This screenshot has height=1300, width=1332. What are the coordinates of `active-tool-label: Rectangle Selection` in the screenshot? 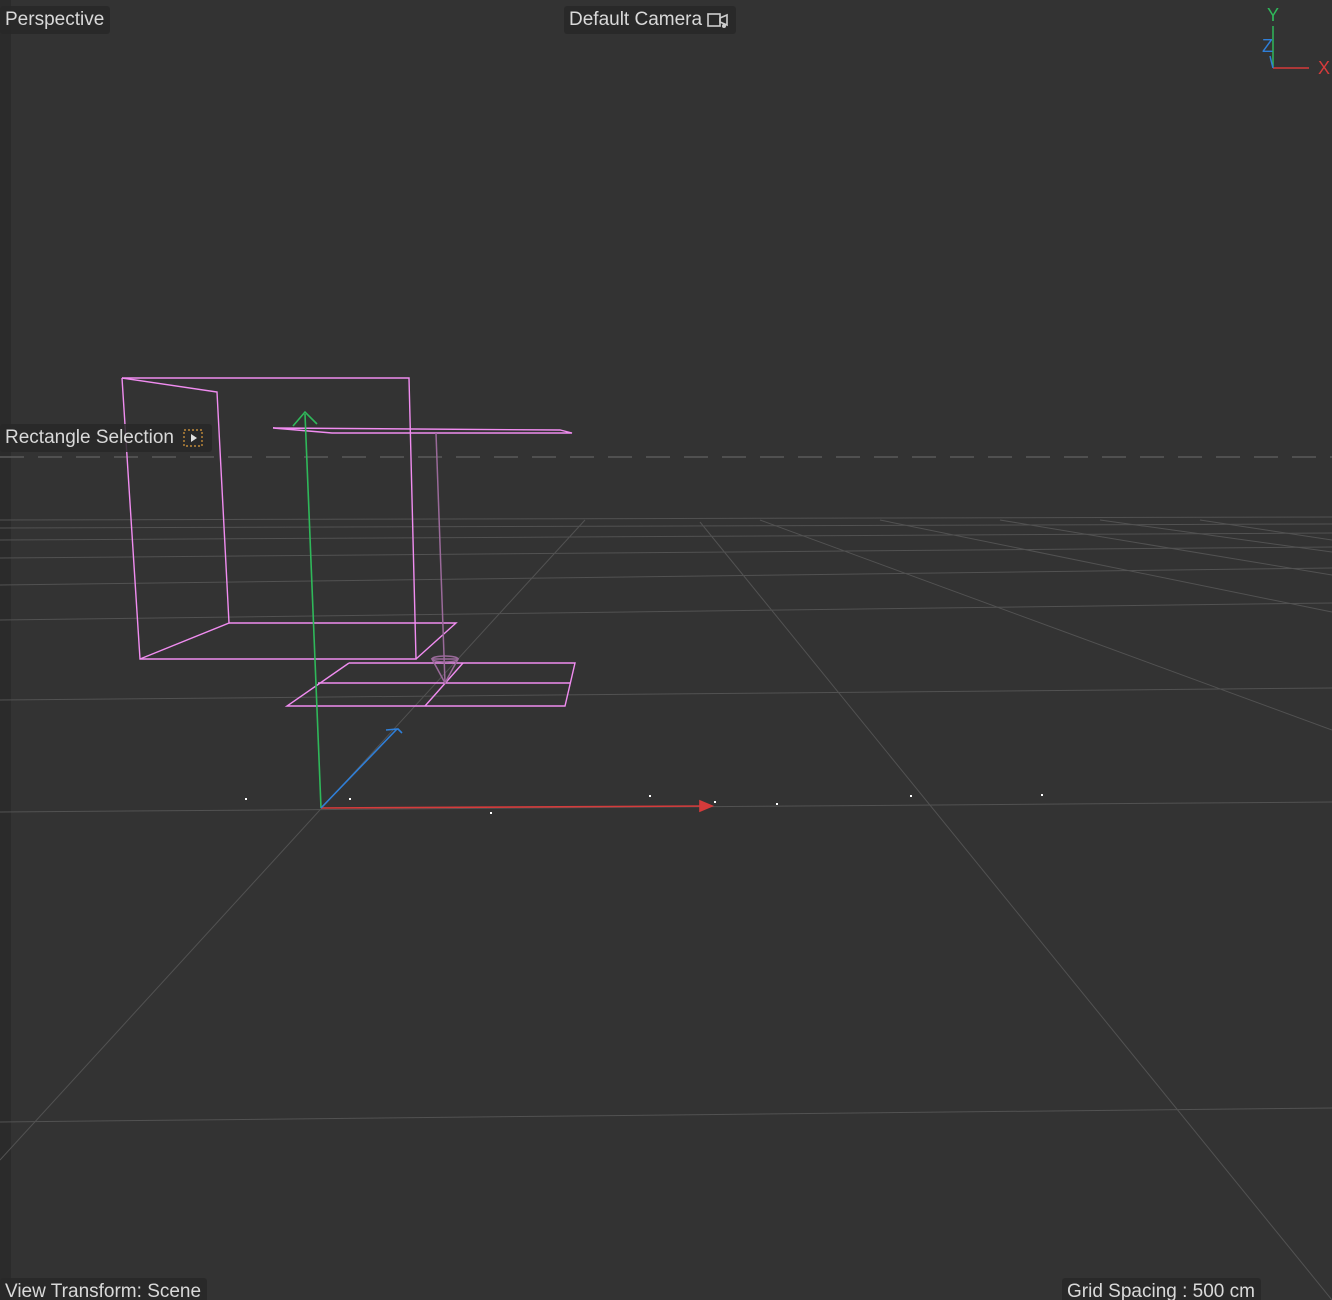 It's located at (106, 438).